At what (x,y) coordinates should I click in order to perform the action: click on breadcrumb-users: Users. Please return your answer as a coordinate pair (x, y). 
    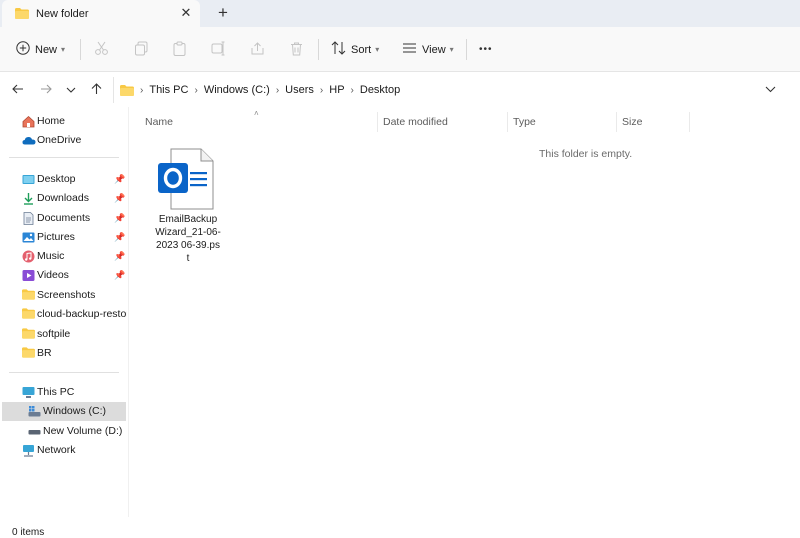
    Looking at the image, I should click on (299, 90).